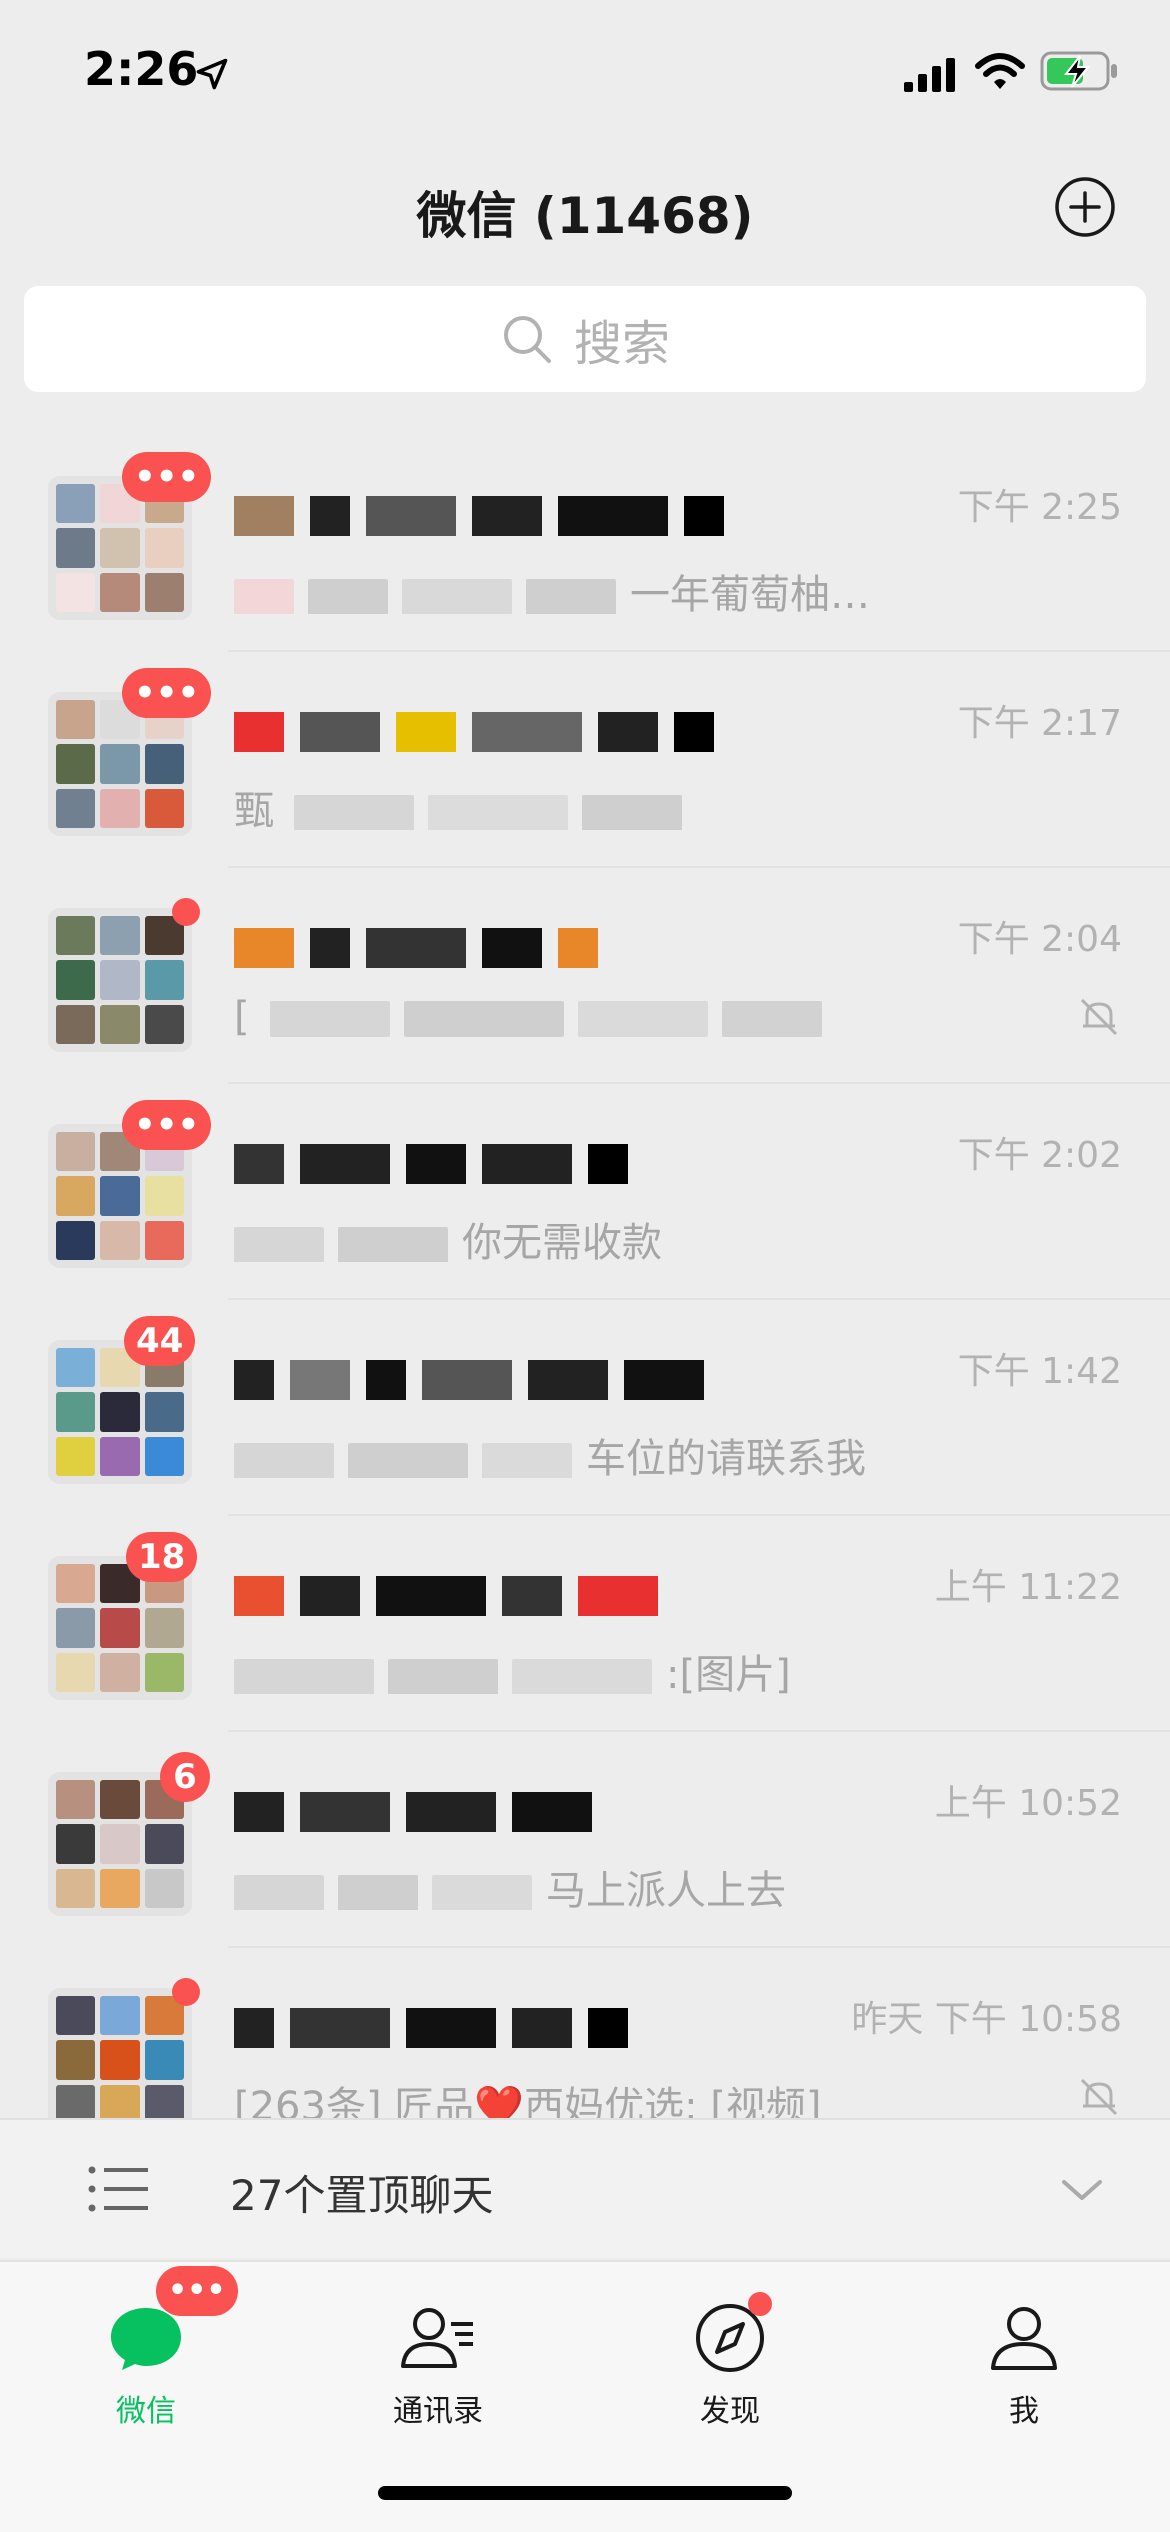 This screenshot has width=1170, height=2532. I want to click on chat-item: 44 车位的请联系我 下午 1:42, so click(585, 1408).